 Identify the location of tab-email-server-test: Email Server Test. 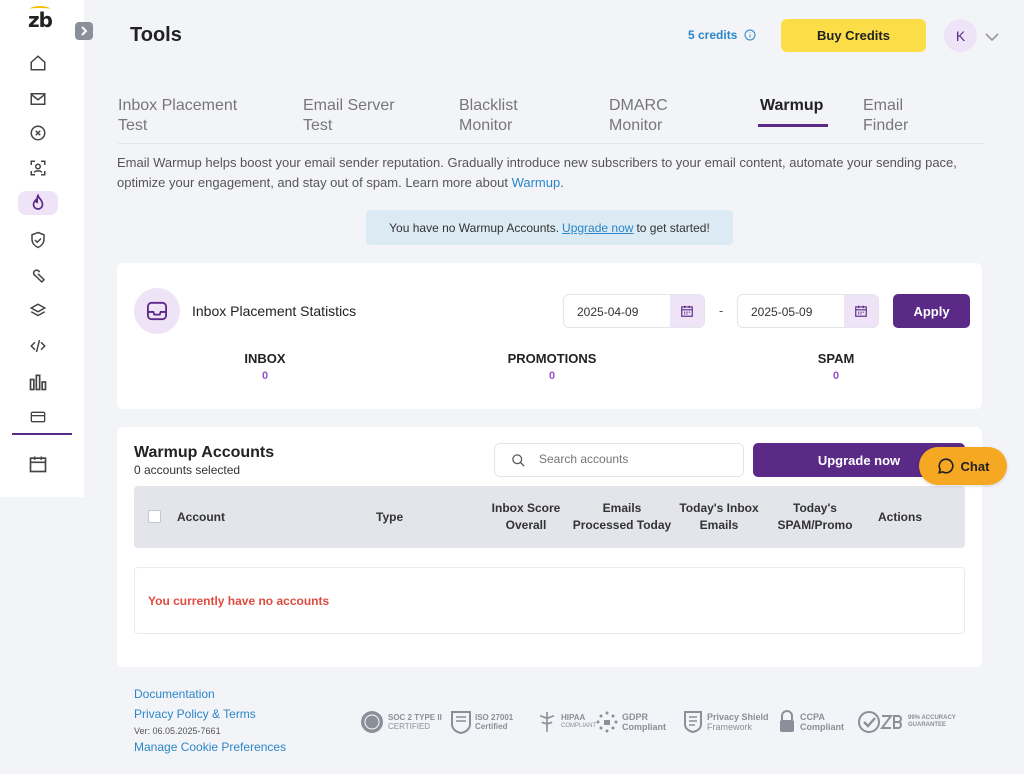
(349, 116).